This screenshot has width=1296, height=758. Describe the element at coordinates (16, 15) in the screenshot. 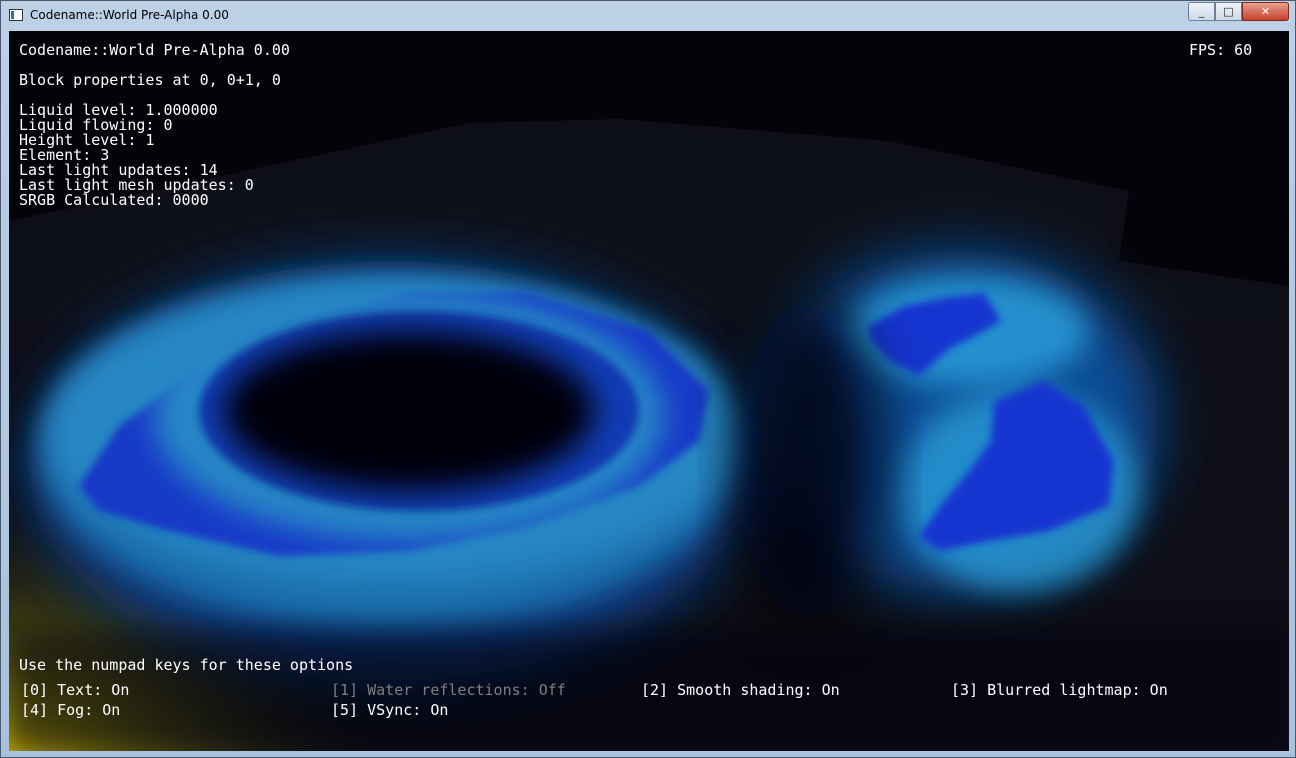

I see `app-icon` at that location.